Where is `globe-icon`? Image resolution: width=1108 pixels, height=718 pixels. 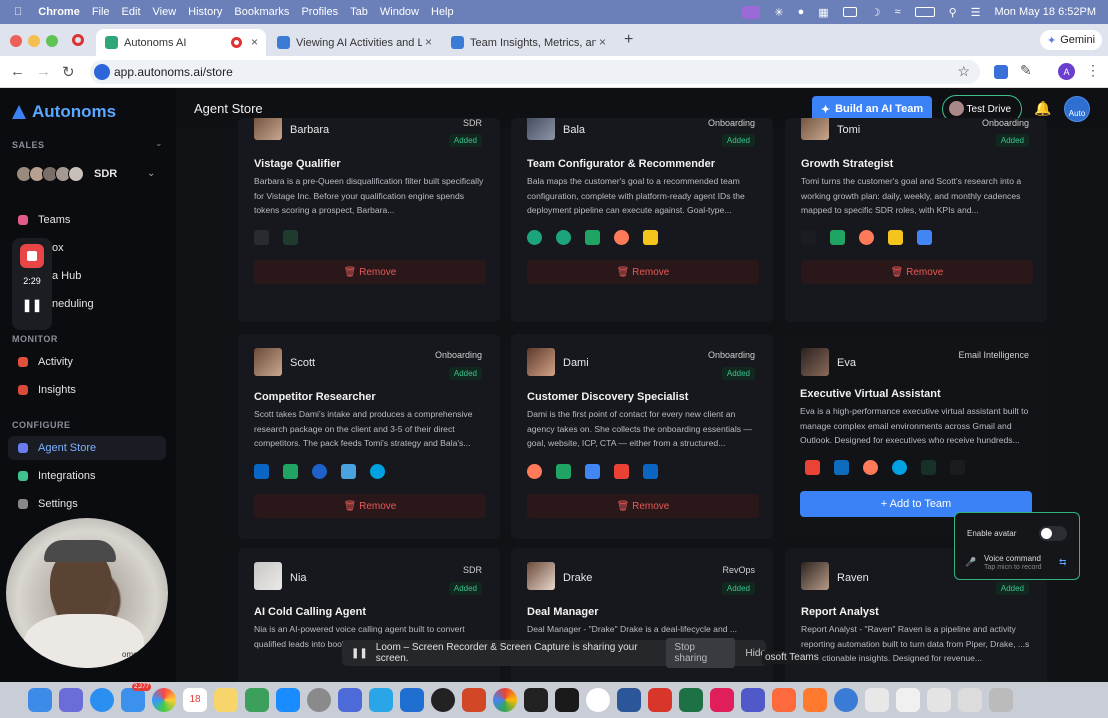 globe-icon is located at coordinates (846, 700).